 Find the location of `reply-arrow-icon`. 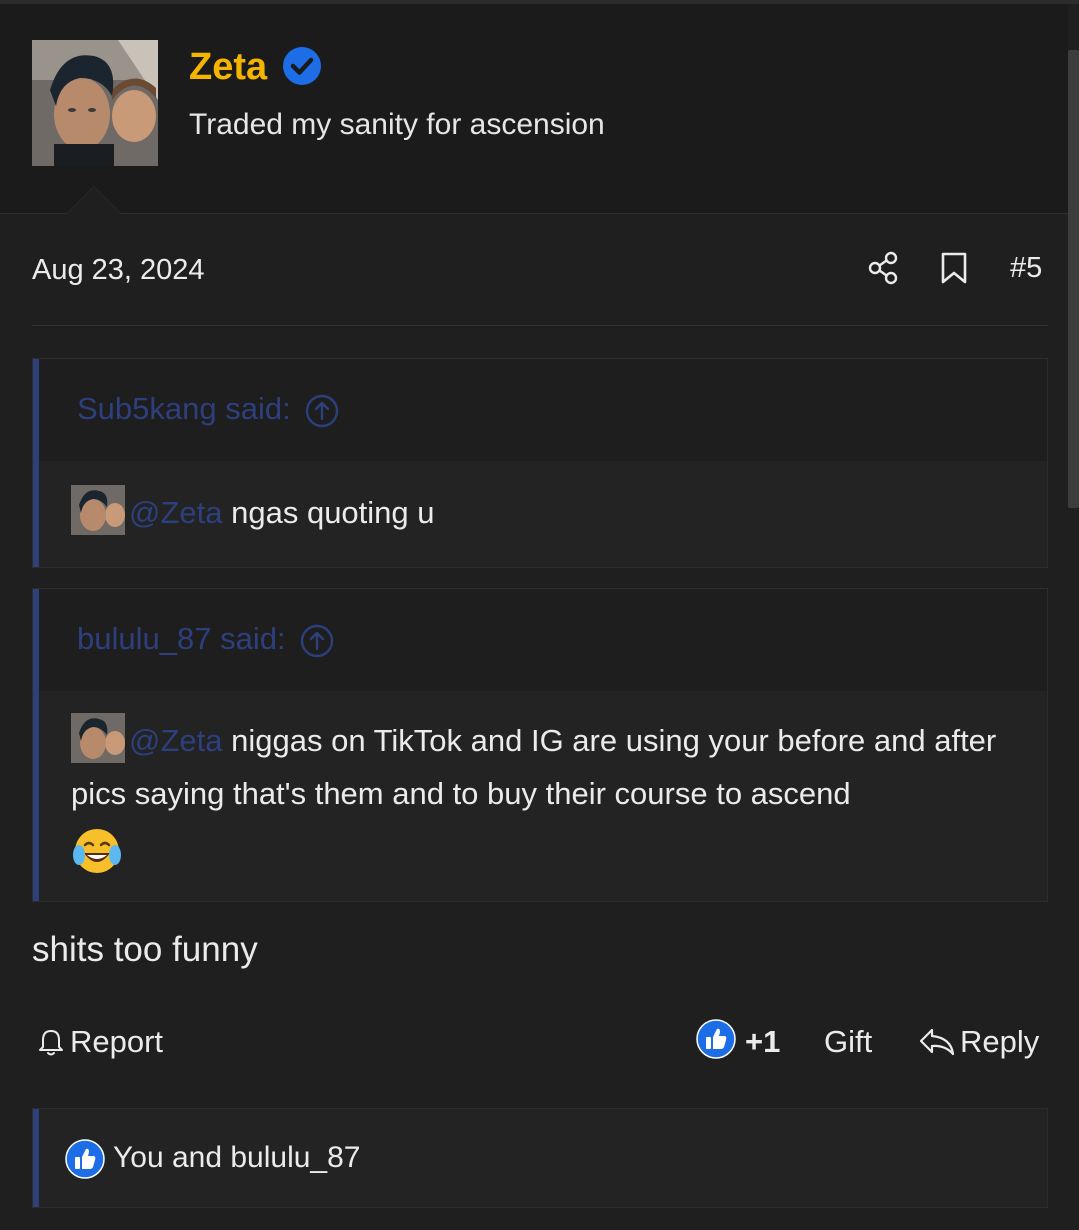

reply-arrow-icon is located at coordinates (937, 1042).